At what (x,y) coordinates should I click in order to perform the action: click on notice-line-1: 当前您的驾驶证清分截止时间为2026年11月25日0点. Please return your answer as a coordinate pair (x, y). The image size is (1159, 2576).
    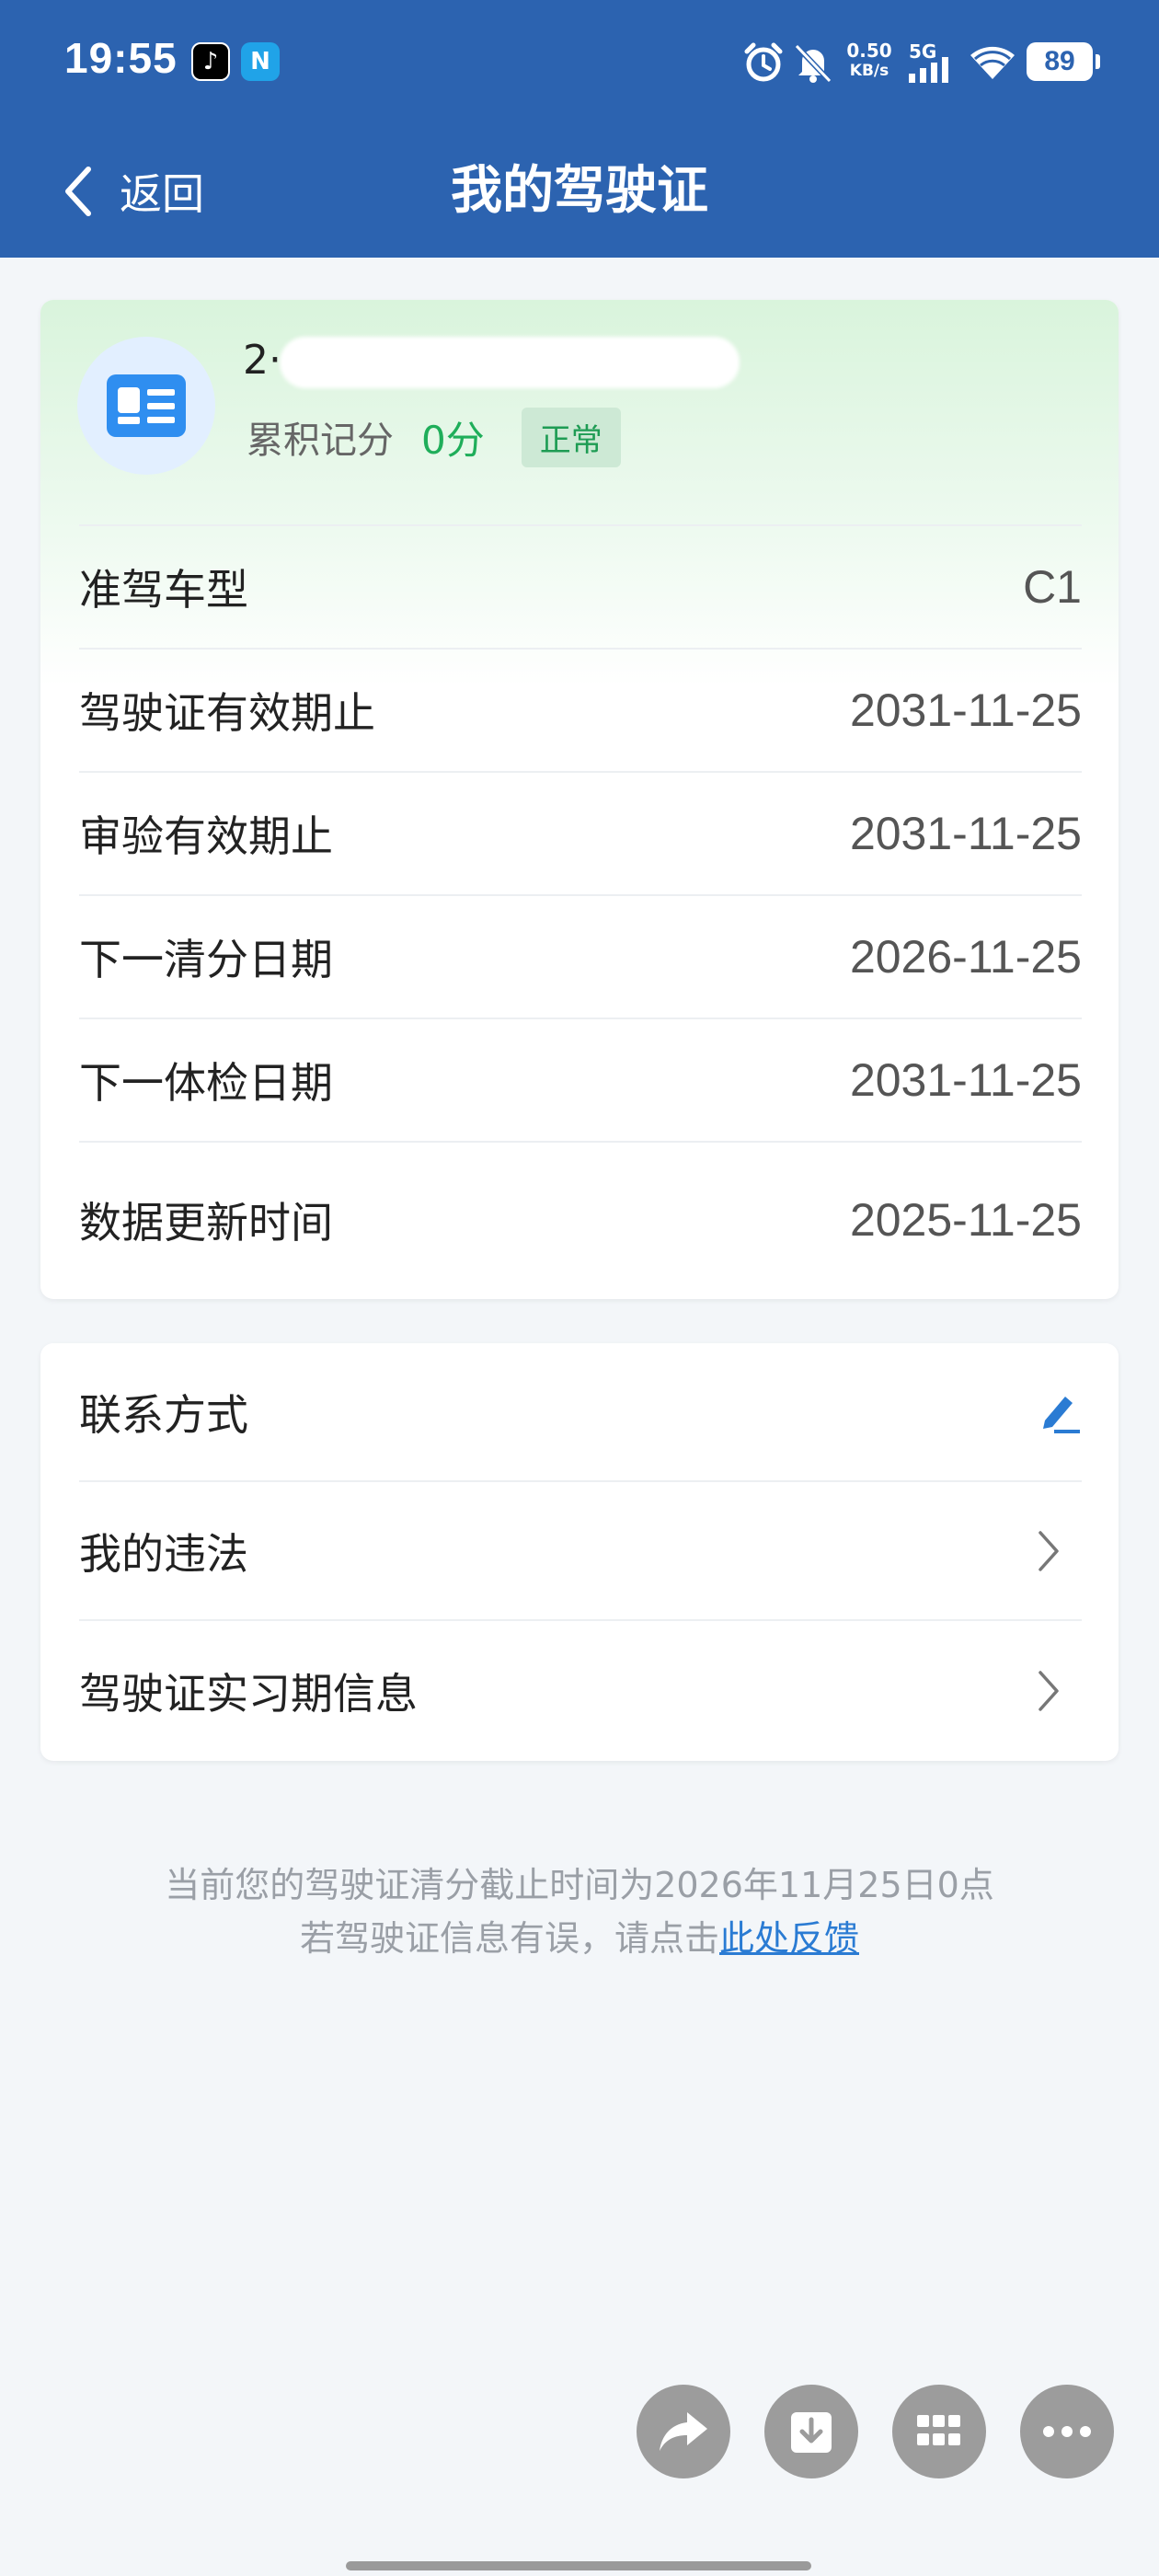
    Looking at the image, I should click on (579, 1885).